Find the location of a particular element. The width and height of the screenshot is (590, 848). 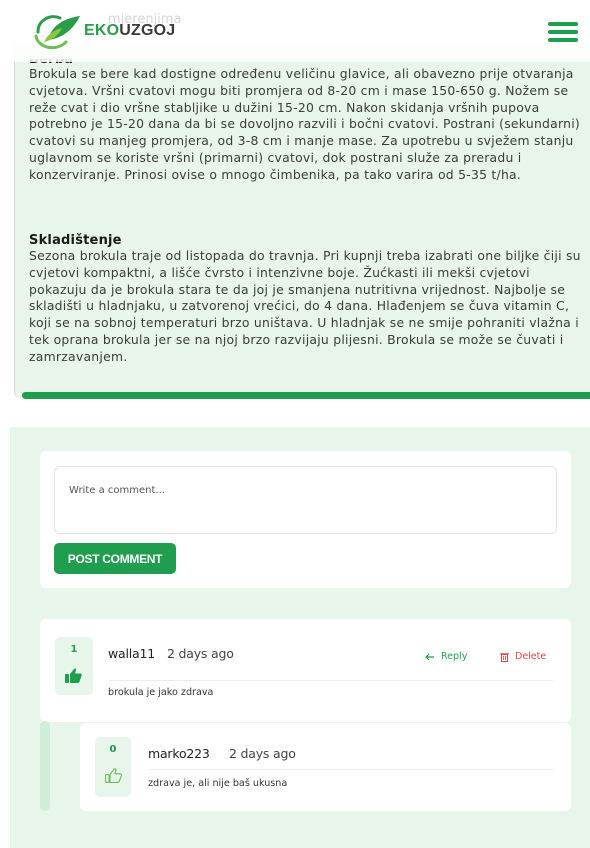

comment-author: marko223 is located at coordinates (179, 753).